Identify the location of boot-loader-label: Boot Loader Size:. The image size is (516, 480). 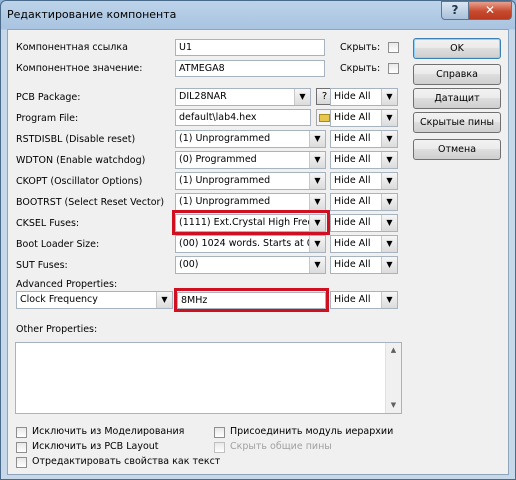
(58, 244).